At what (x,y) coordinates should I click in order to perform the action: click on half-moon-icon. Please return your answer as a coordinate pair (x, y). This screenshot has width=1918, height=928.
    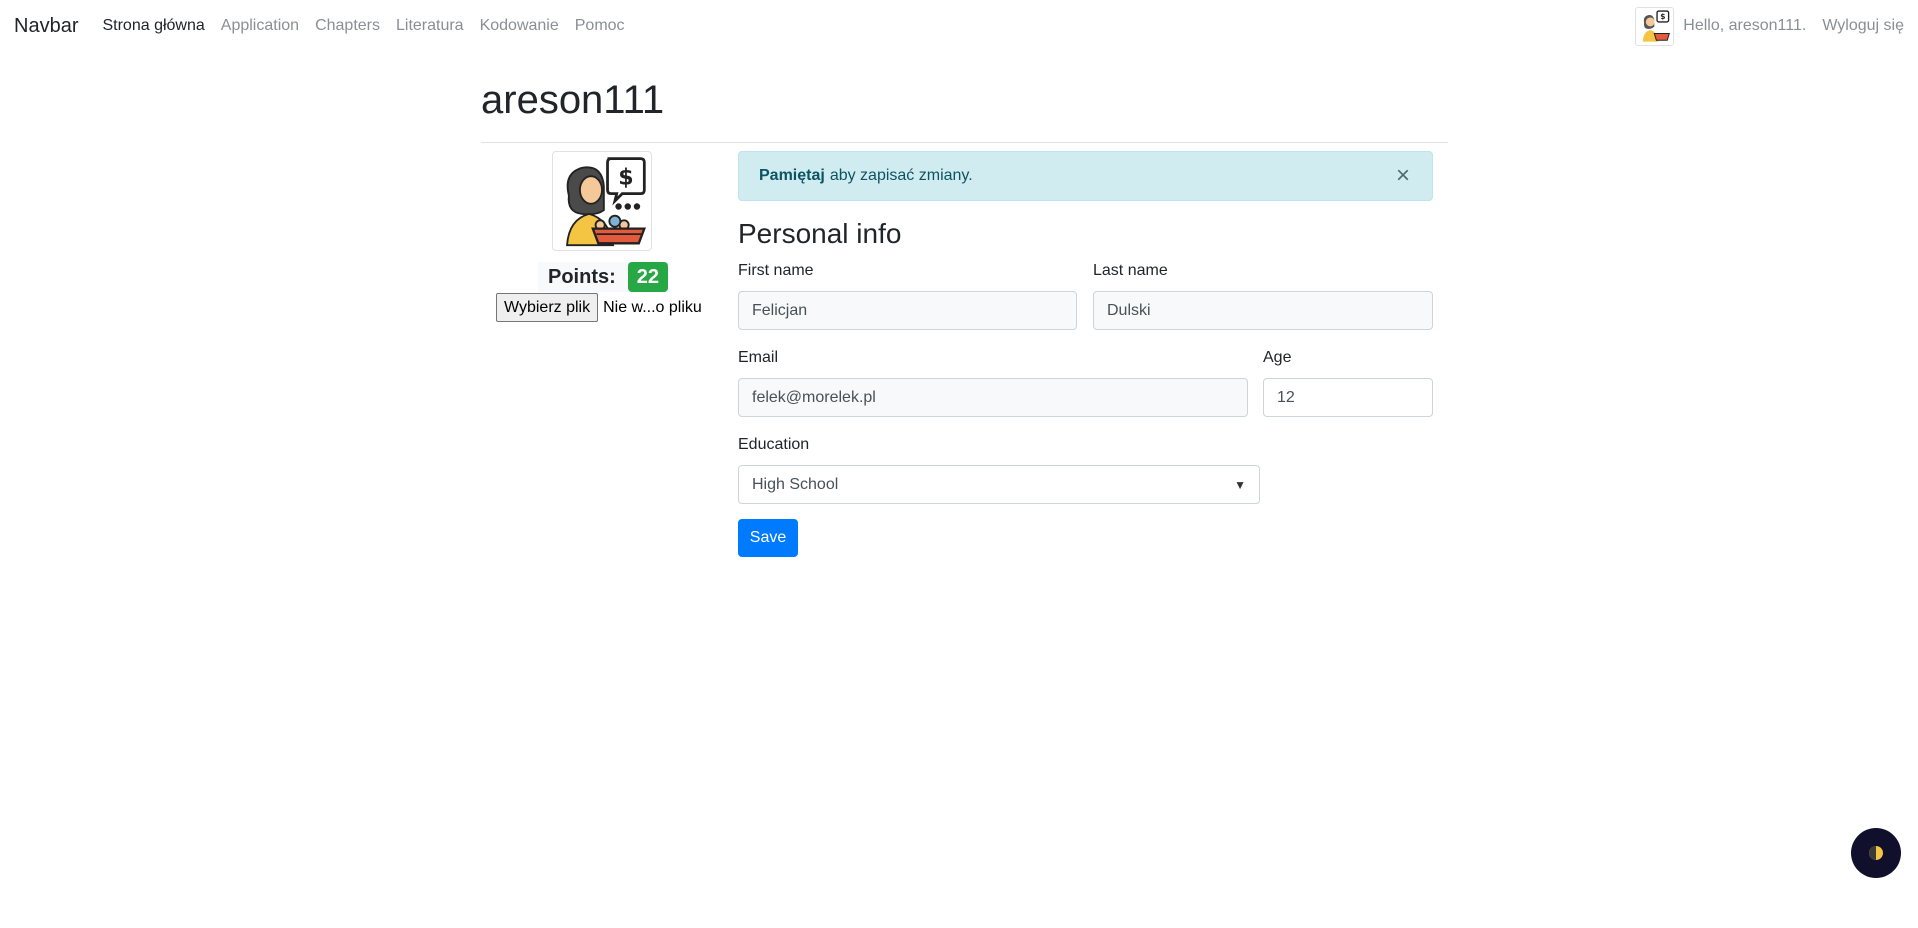
    Looking at the image, I should click on (1876, 853).